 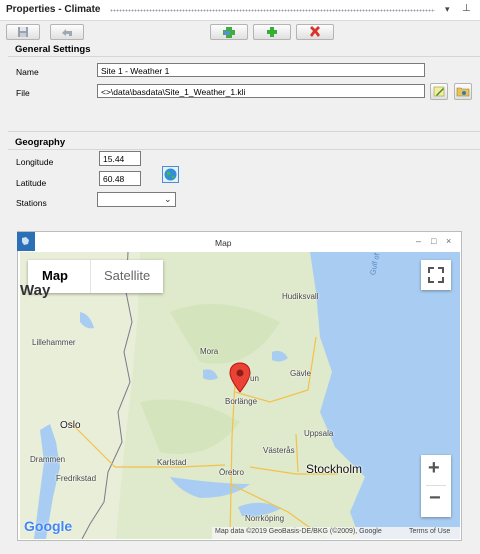 What do you see at coordinates (435, 498) in the screenshot?
I see `zoom-out-button: −` at bounding box center [435, 498].